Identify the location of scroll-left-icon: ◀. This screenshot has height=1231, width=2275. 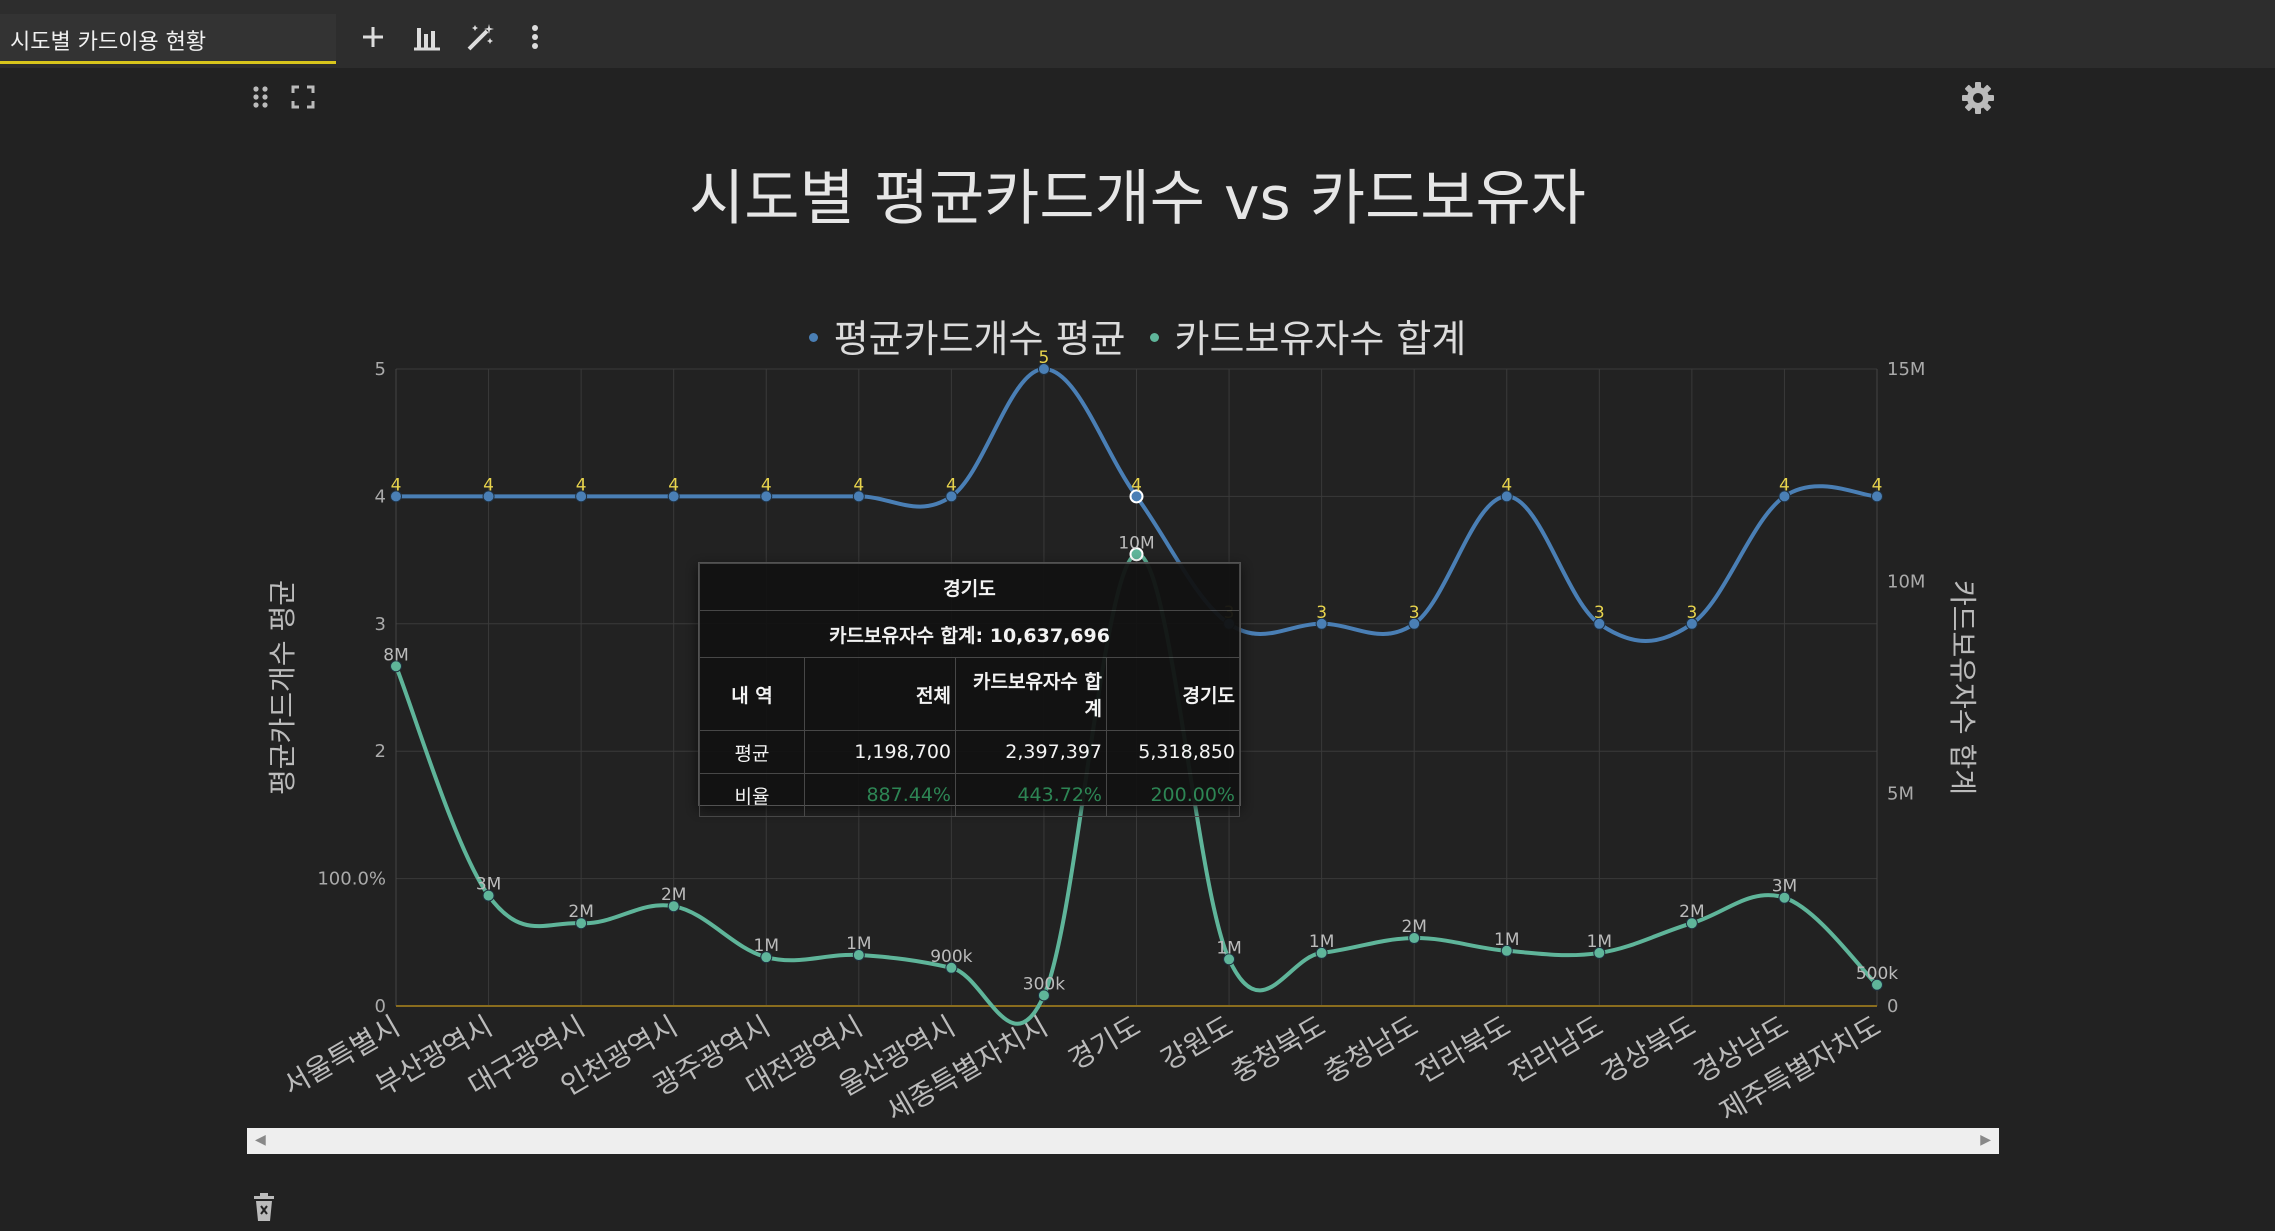
(260, 1140).